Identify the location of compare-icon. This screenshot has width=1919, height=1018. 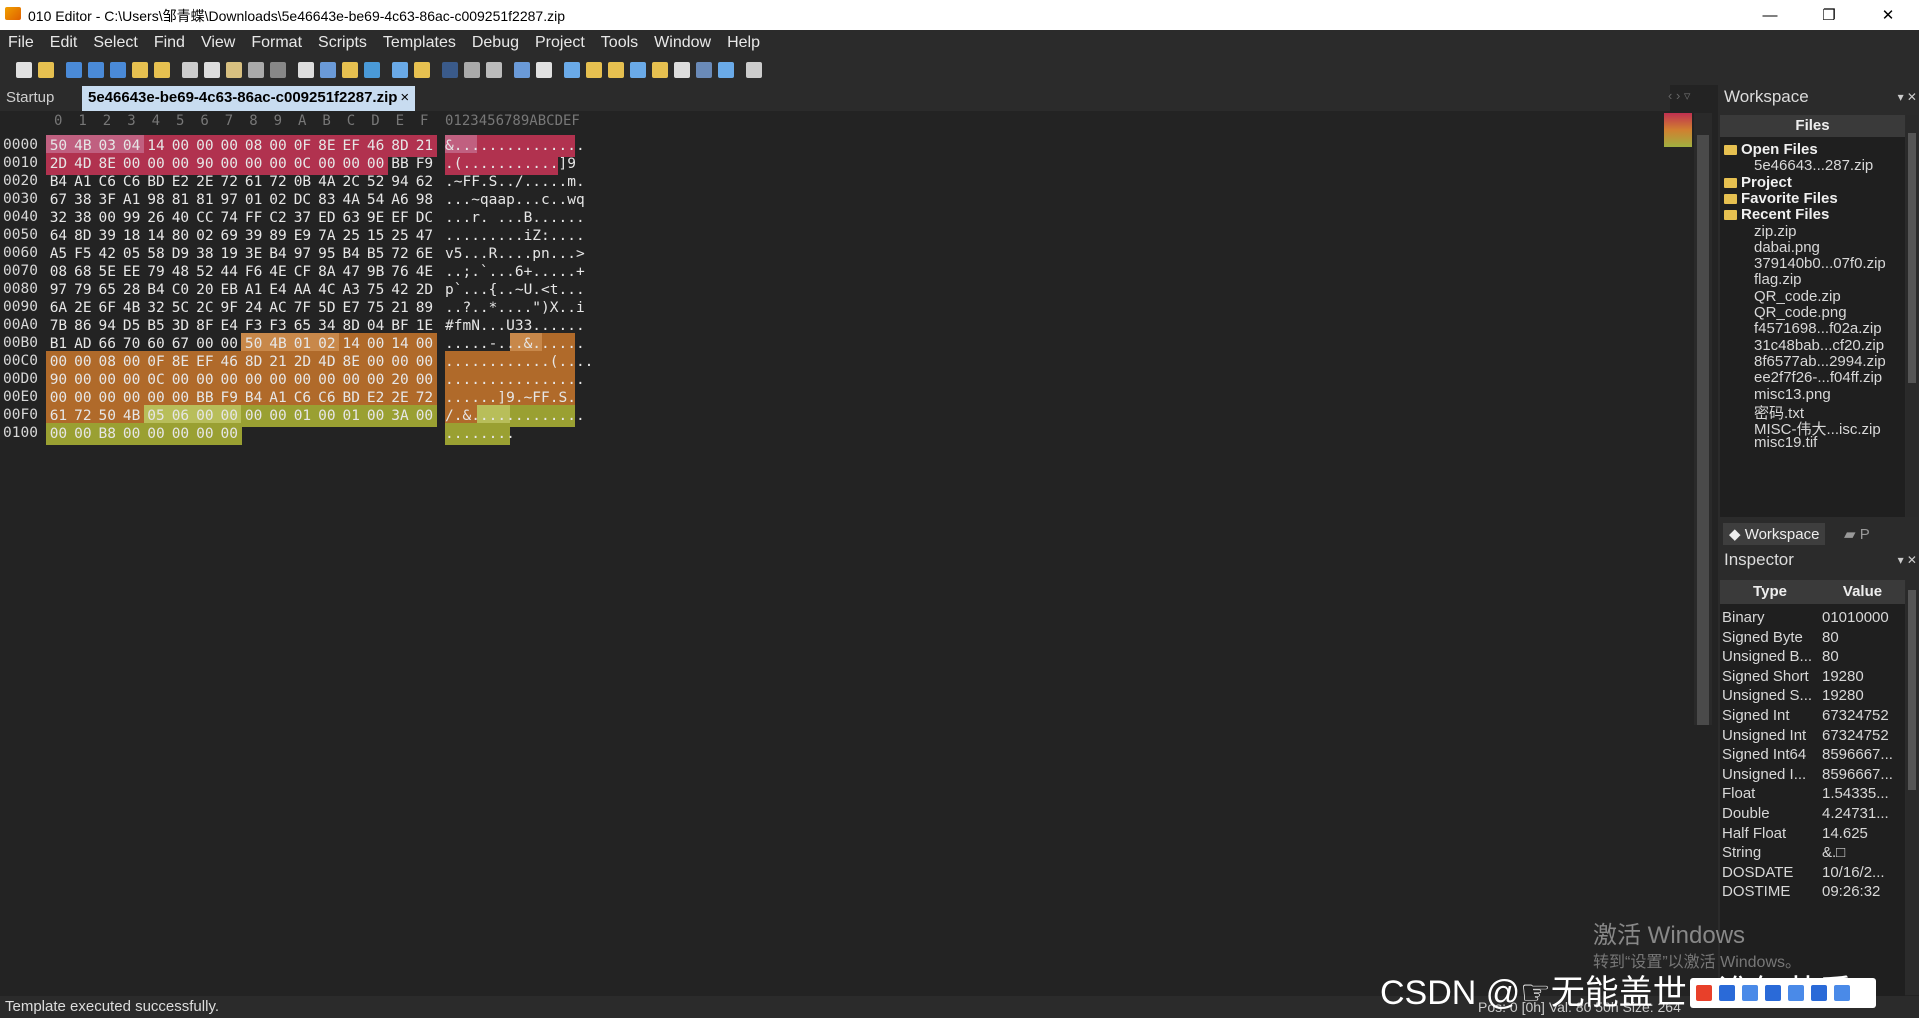
(594, 70).